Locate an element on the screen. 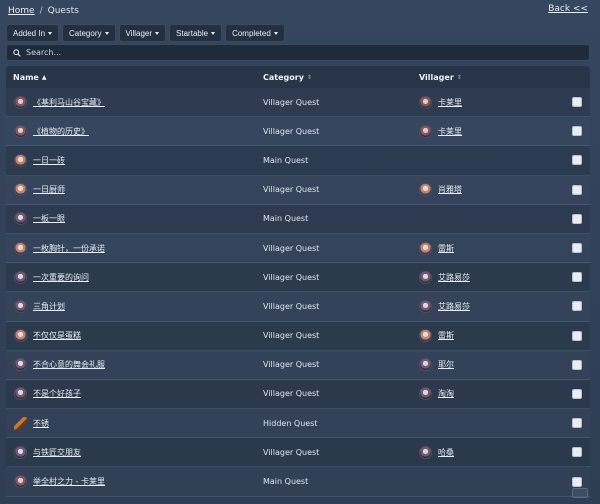  quest-name-link: 一枚胸针，一份承诺 is located at coordinates (69, 248).